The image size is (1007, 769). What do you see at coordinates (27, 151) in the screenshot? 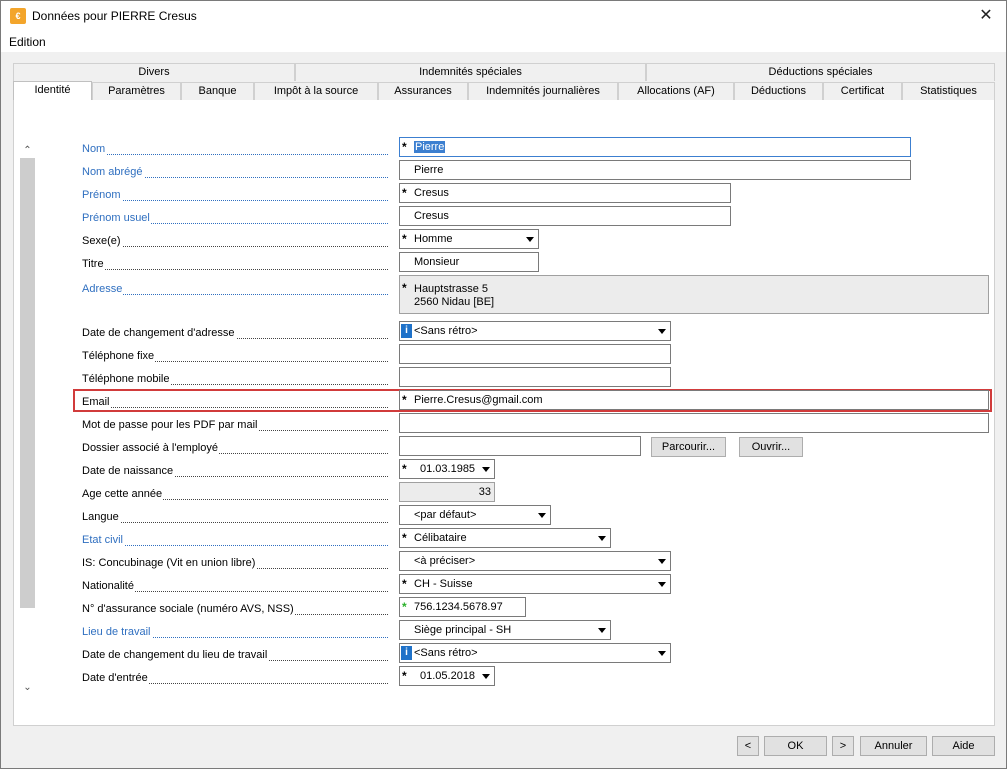
I see `scroll-up-icon: ⌃` at bounding box center [27, 151].